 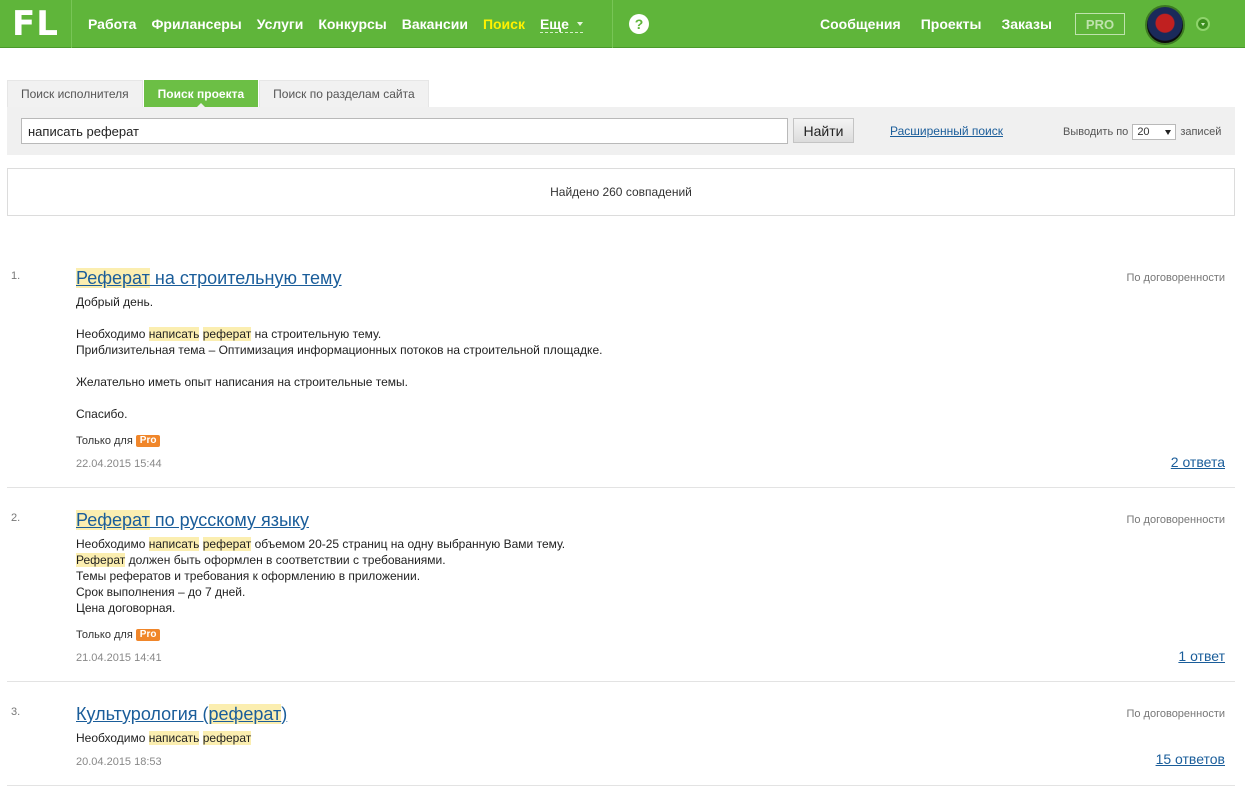 What do you see at coordinates (504, 24) in the screenshot?
I see `nav-search: Поиск` at bounding box center [504, 24].